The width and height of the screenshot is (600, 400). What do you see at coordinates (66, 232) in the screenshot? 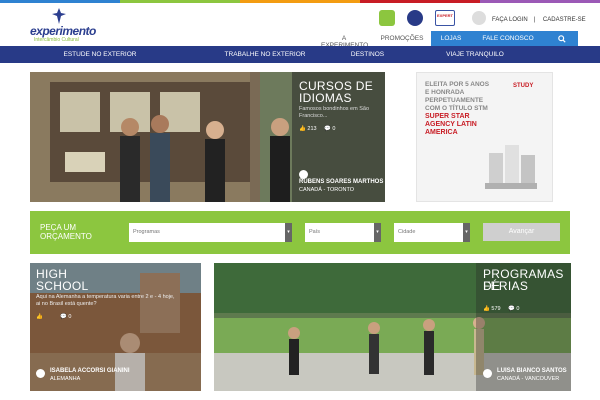
I see `quote-label: PEÇA UM ORÇAMENTO` at bounding box center [66, 232].